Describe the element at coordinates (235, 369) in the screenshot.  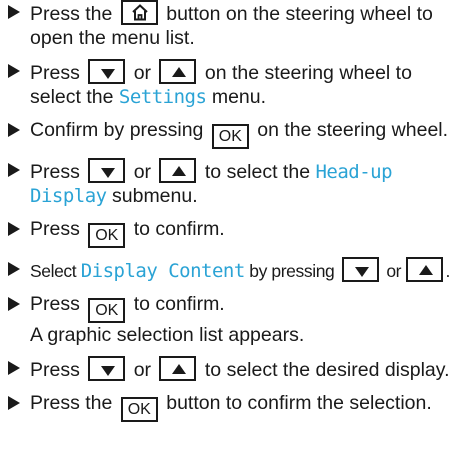
I see `step-8: Press or to select the desired display.` at that location.